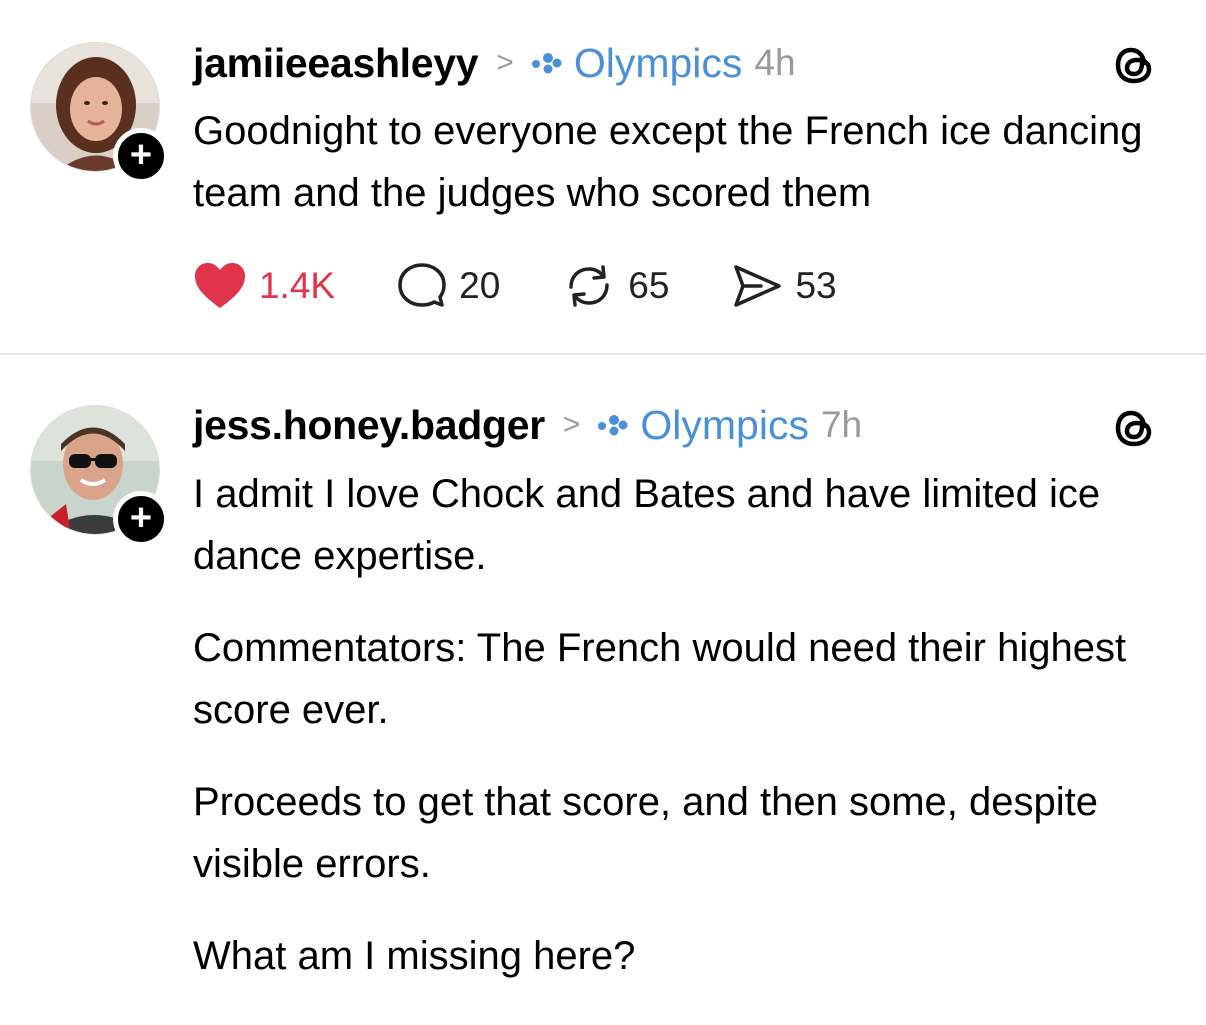 The width and height of the screenshot is (1206, 1025). What do you see at coordinates (589, 286) in the screenshot?
I see `repost-icon` at bounding box center [589, 286].